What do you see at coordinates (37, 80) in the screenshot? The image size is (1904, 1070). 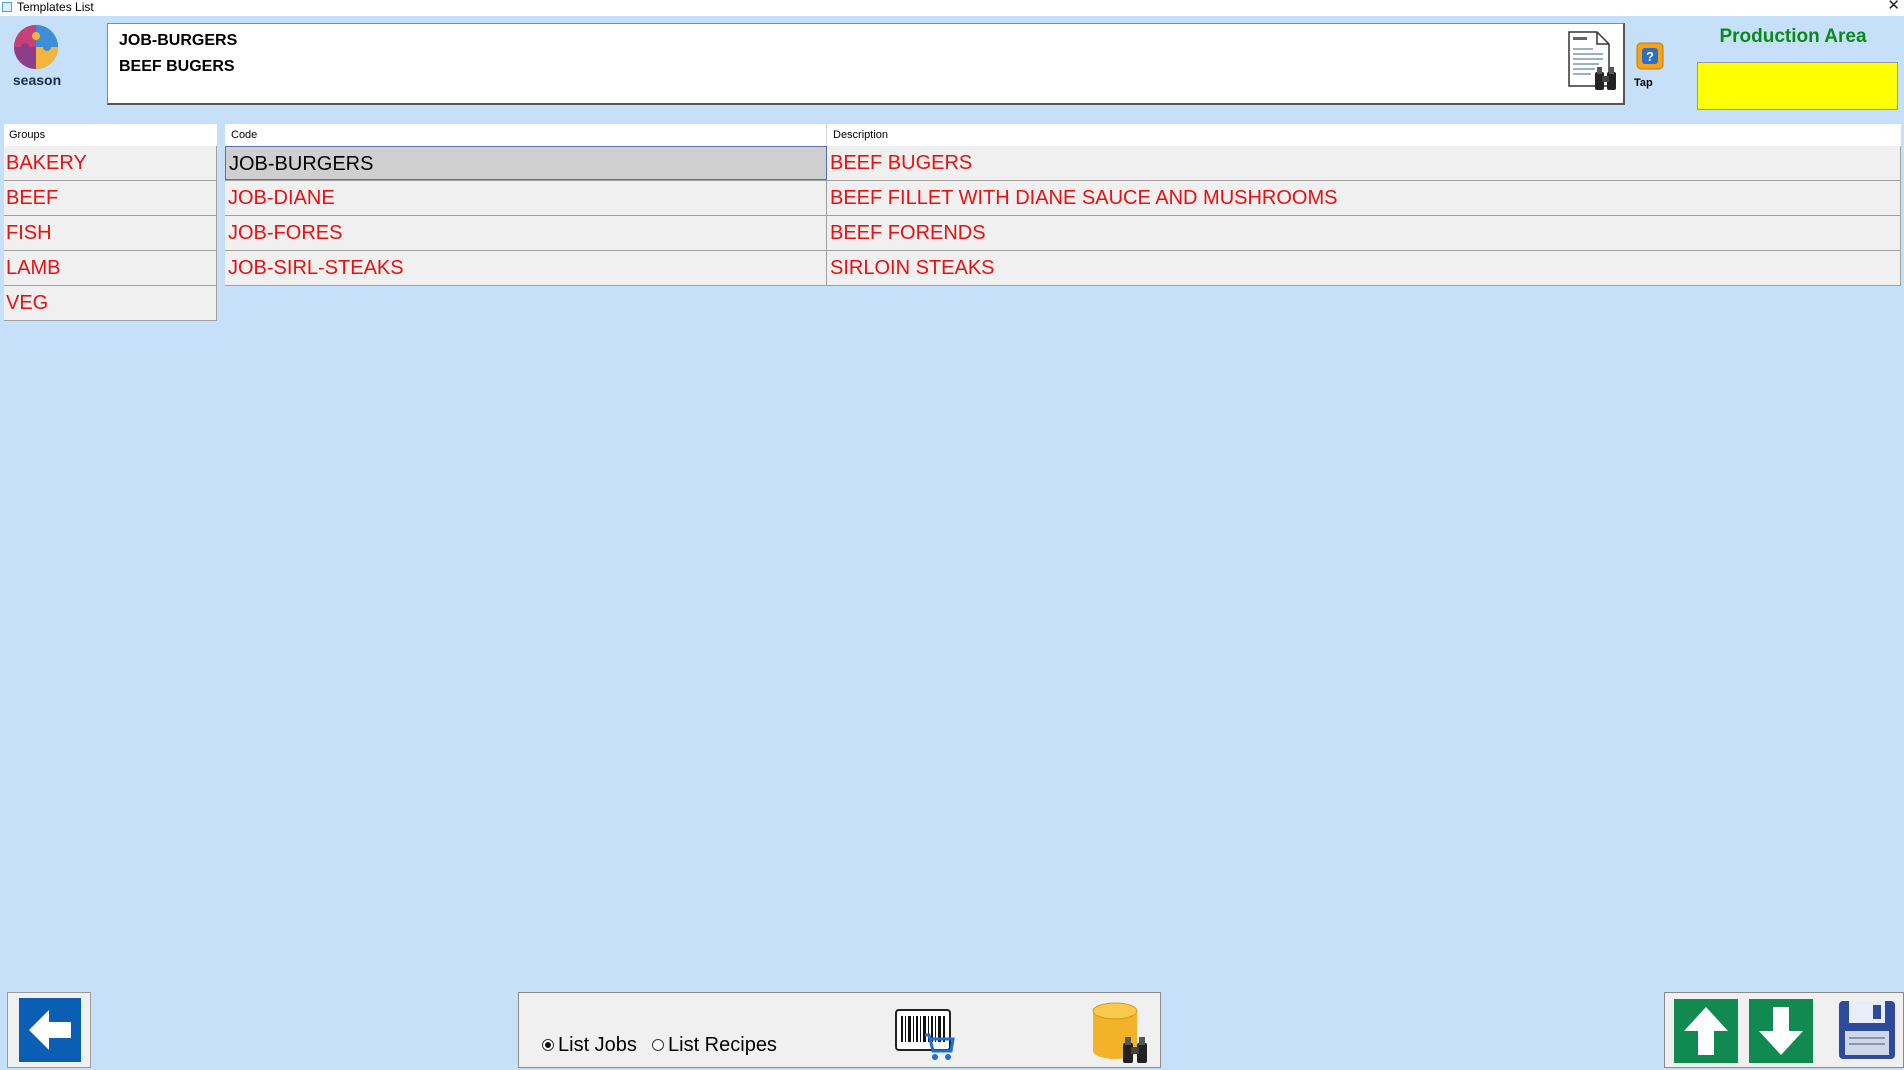 I see `logo-wordmark: season` at bounding box center [37, 80].